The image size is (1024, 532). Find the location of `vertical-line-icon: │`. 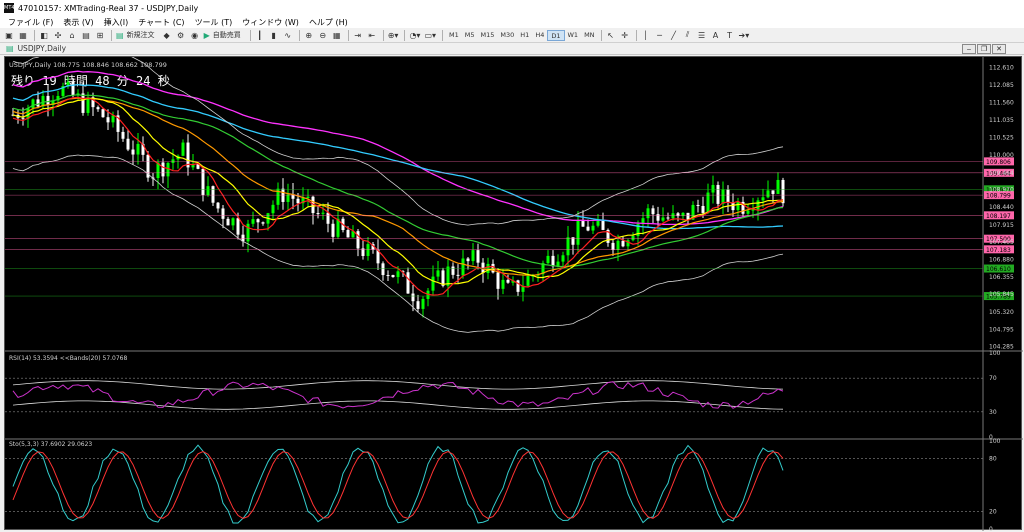

vertical-line-icon: │ is located at coordinates (646, 35).